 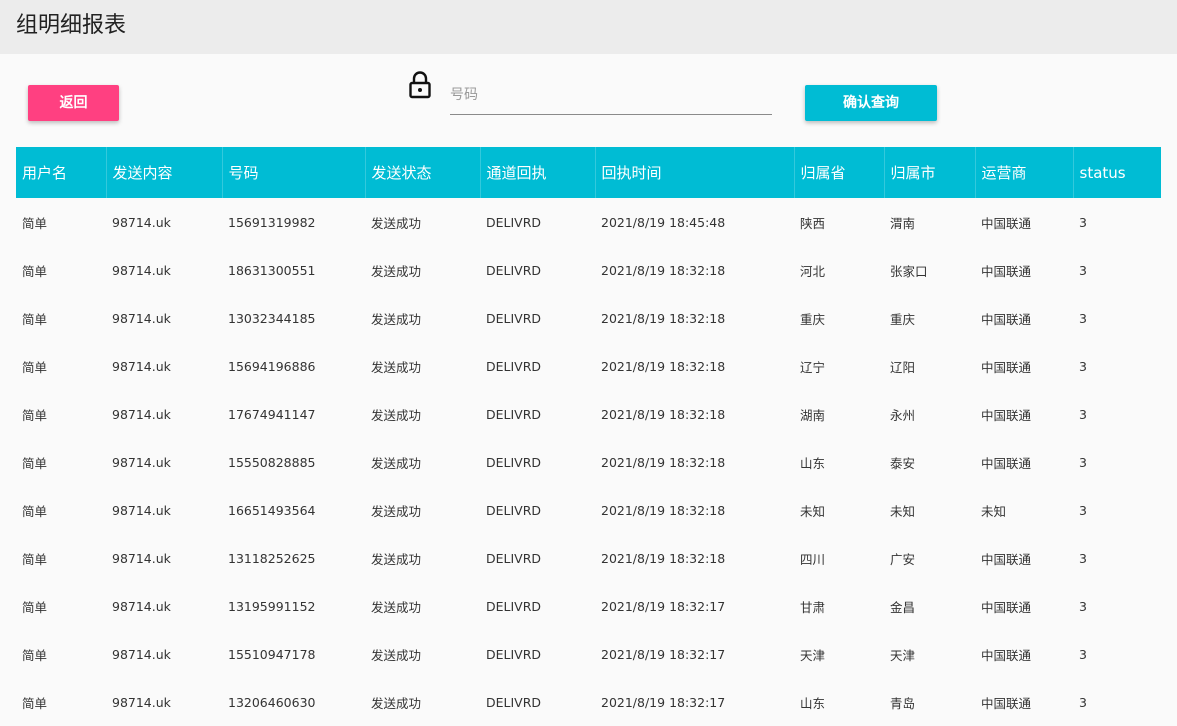 What do you see at coordinates (272, 510) in the screenshot?
I see `column-number-cell: 16651493564` at bounding box center [272, 510].